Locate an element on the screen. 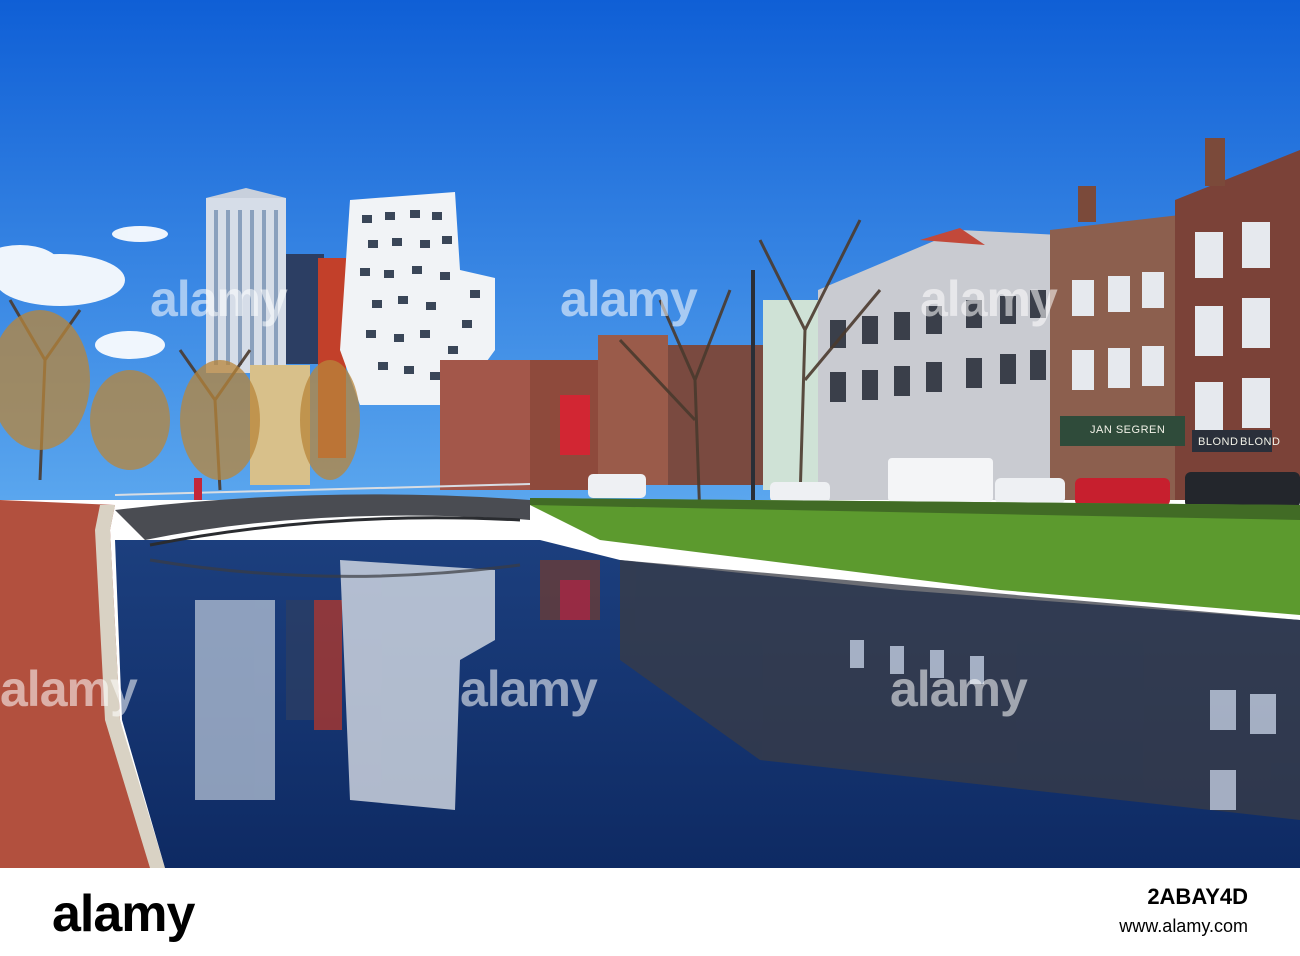 The image size is (1300, 956). footer-bar: alamy 2ABAY4D www.alamy.com is located at coordinates (650, 912).